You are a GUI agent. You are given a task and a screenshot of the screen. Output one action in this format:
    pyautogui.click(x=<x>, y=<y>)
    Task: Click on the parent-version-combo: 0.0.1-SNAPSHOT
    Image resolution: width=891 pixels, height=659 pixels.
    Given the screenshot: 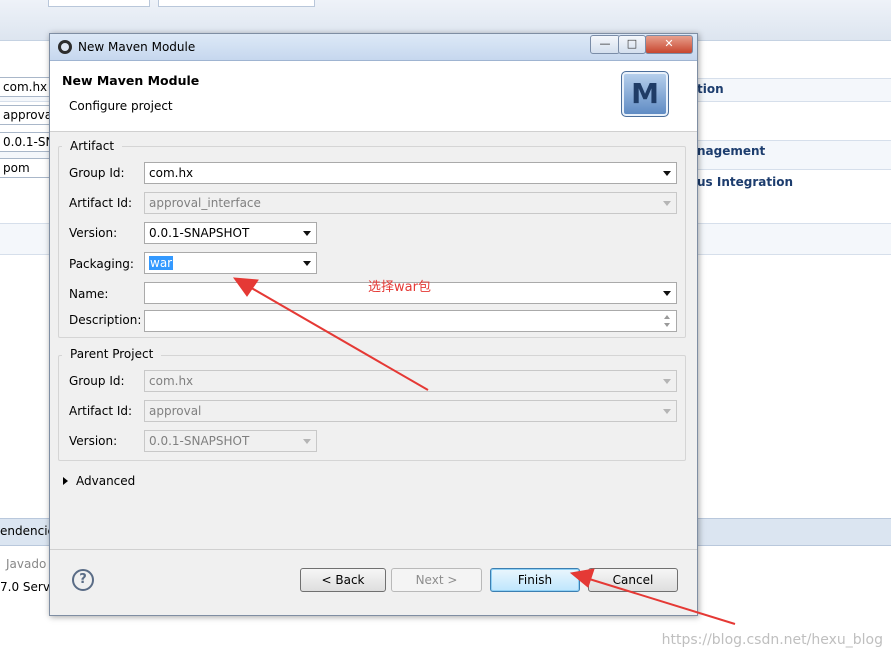 What is the action you would take?
    pyautogui.click(x=230, y=441)
    